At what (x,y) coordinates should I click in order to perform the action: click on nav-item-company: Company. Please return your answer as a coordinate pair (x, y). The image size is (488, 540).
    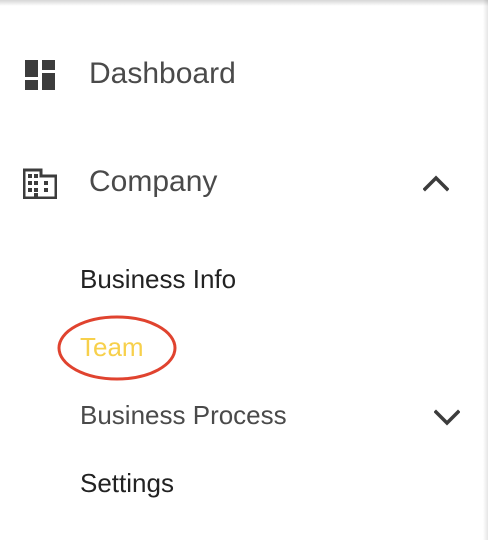
    Looking at the image, I should click on (240, 183).